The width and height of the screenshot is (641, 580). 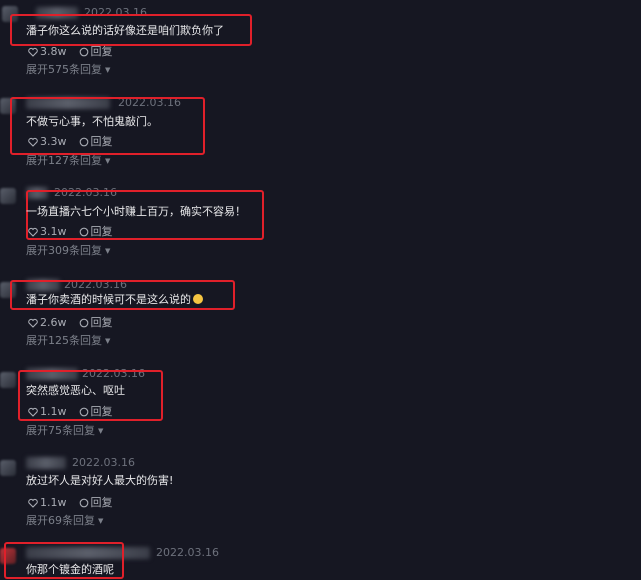 I want to click on comment-text: 潘子你卖酒的时候可不是这么说的, so click(x=114, y=300).